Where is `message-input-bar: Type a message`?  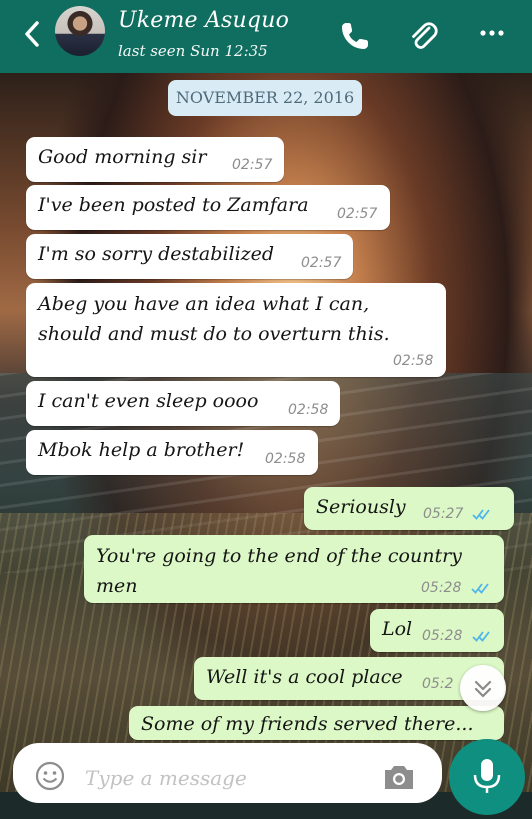
message-input-bar: Type a message is located at coordinates (227, 773).